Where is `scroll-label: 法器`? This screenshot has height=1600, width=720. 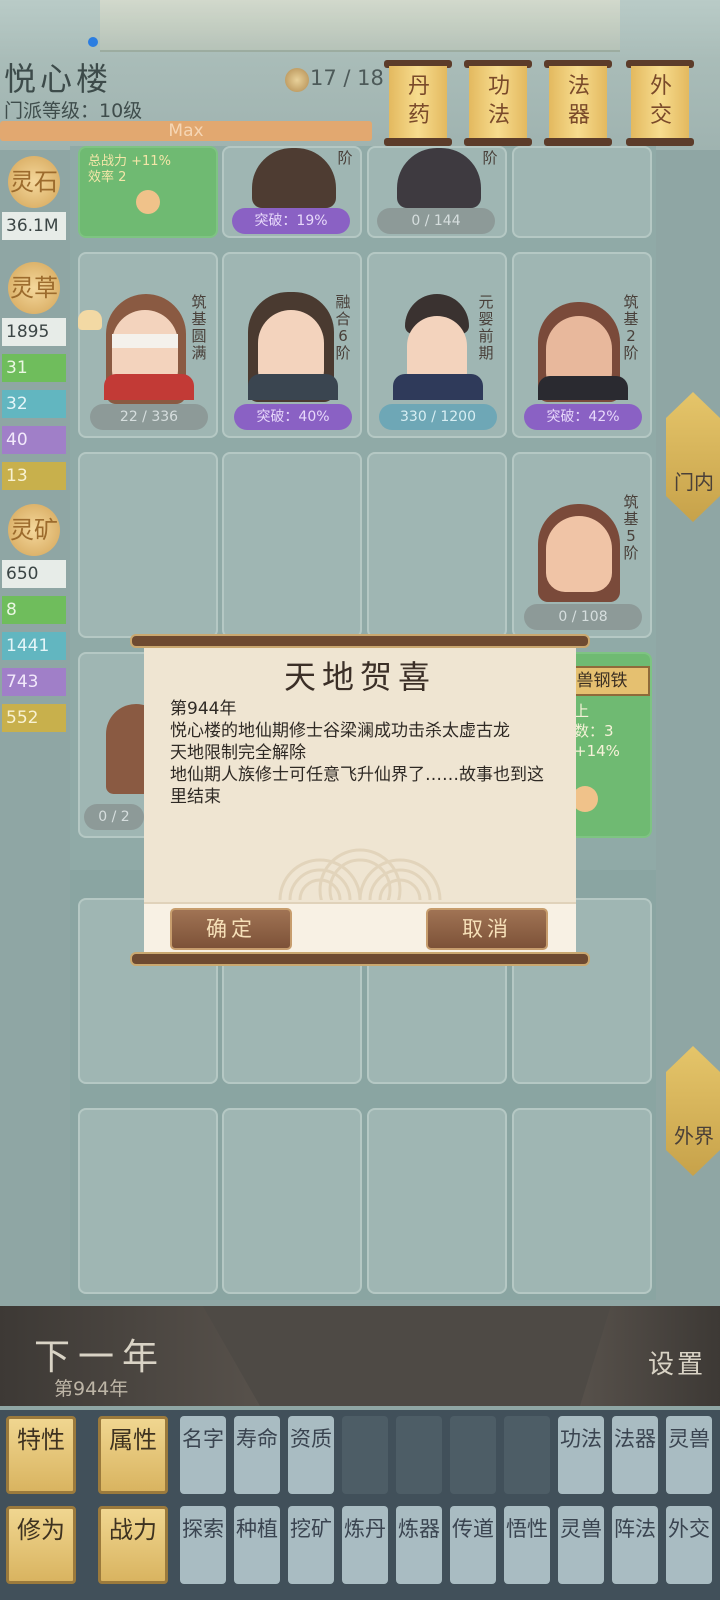
scroll-label: 法器 is located at coordinates (579, 101).